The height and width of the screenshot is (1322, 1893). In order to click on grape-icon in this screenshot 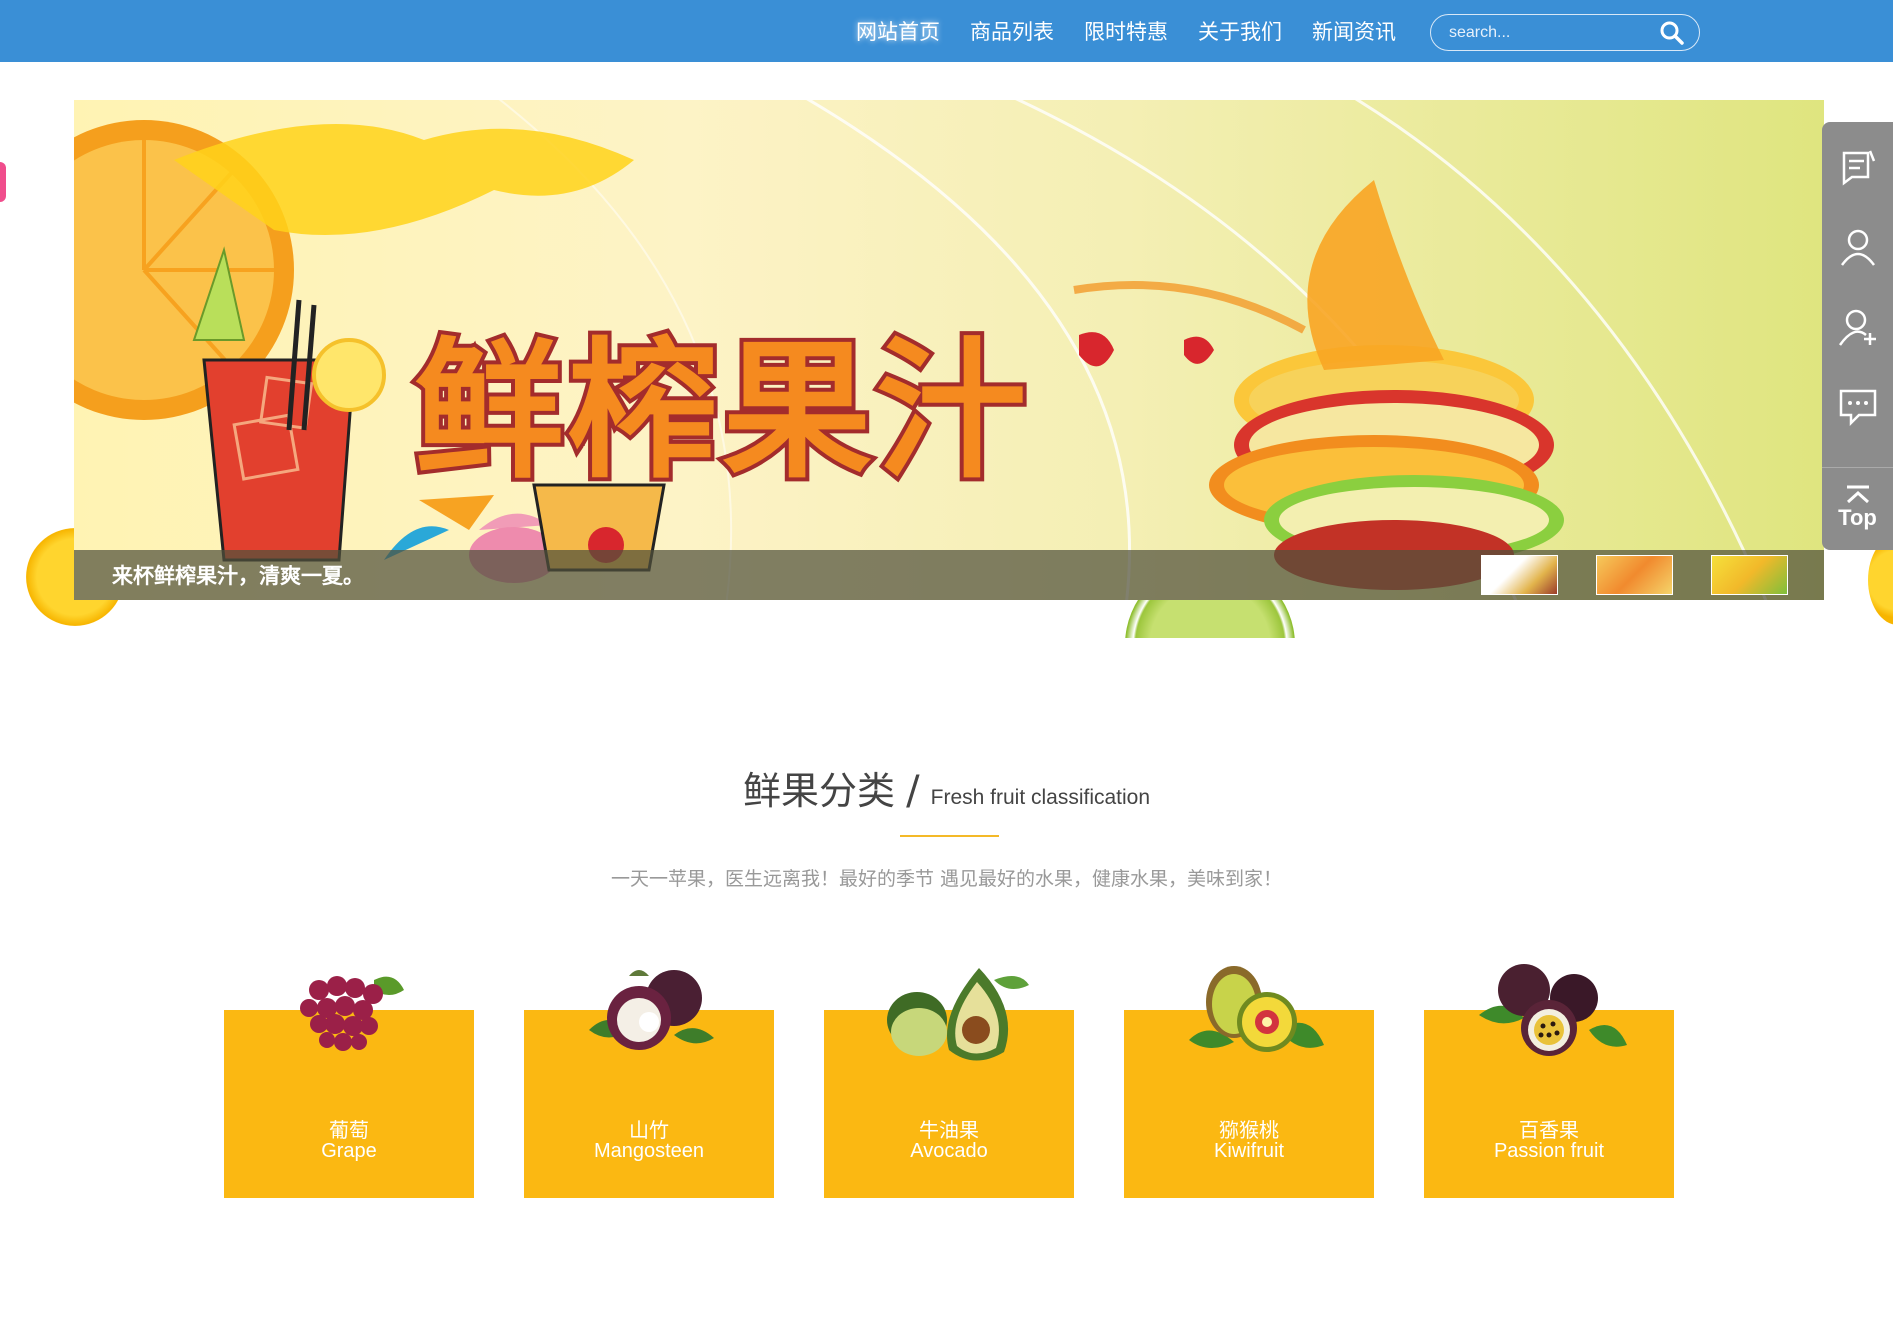, I will do `click(352, 1013)`.